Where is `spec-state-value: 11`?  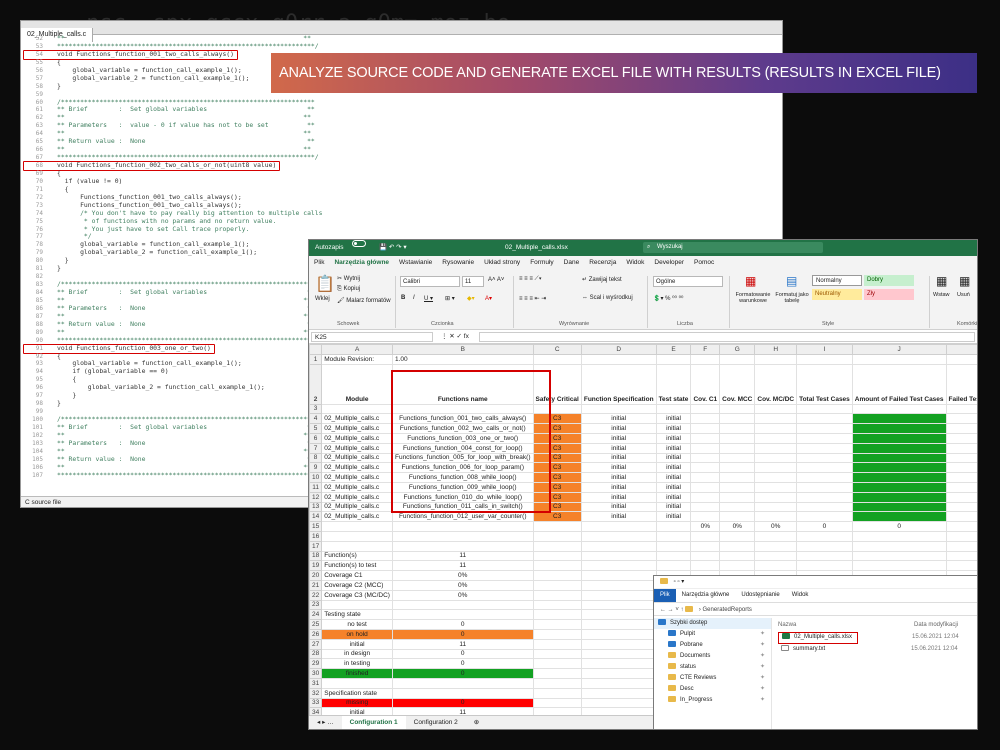
spec-state-value: 11 is located at coordinates (462, 711).